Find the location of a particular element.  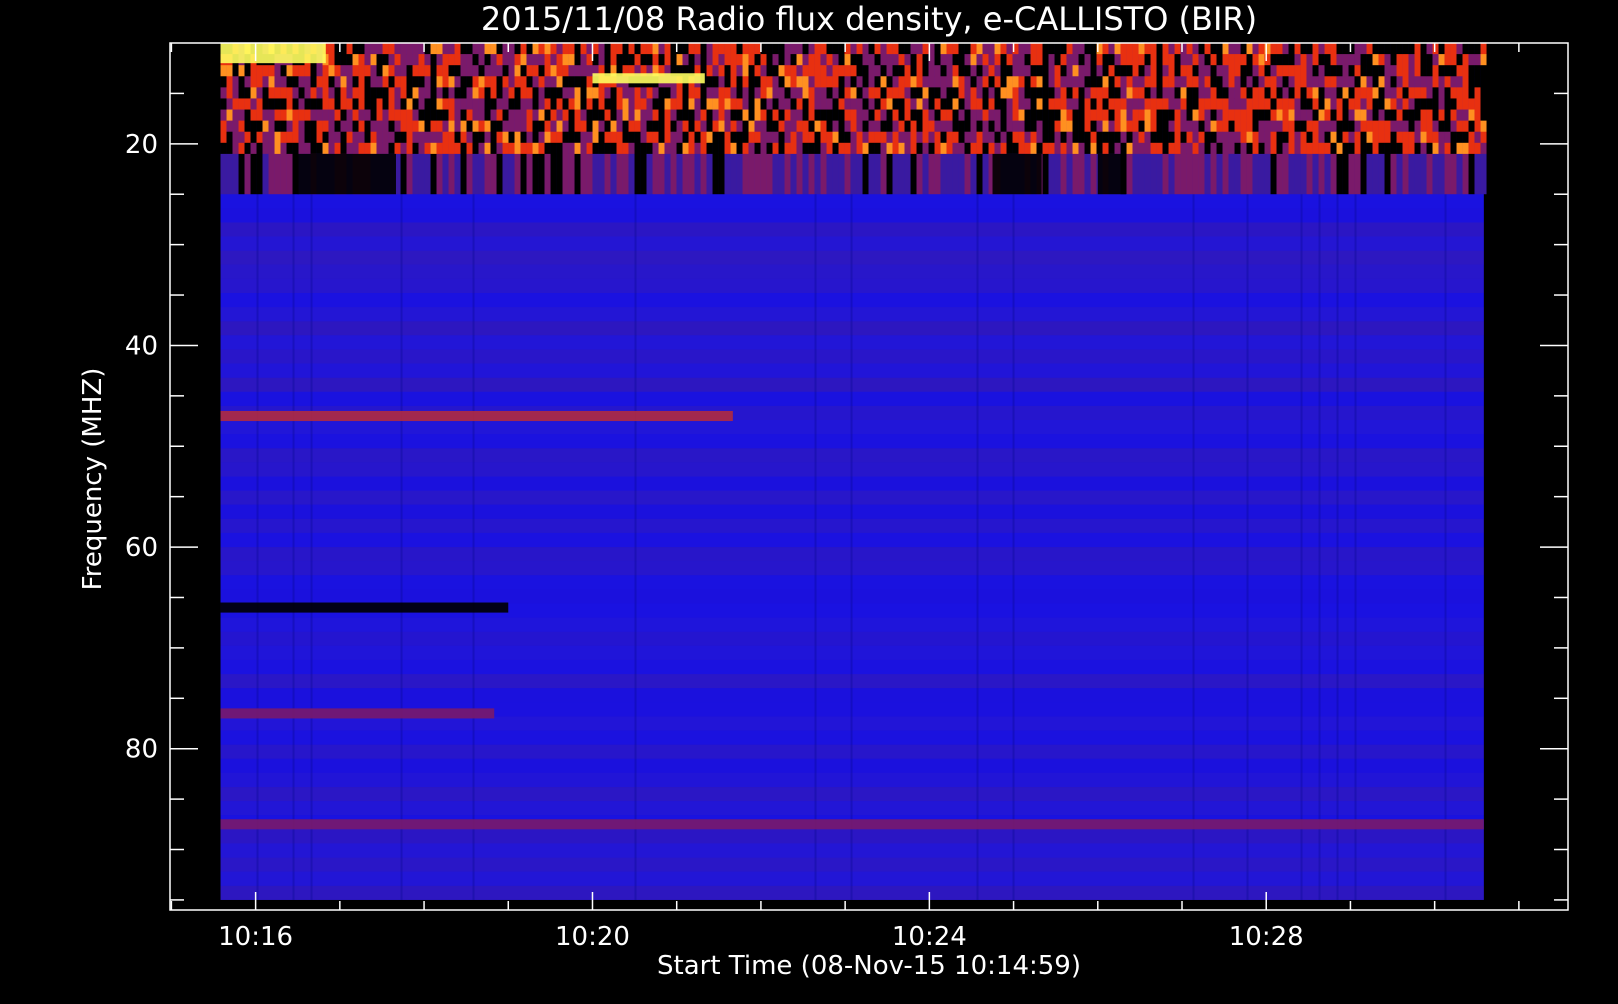

y-axis-title: Frequency (MHZ) is located at coordinates (93, 479).